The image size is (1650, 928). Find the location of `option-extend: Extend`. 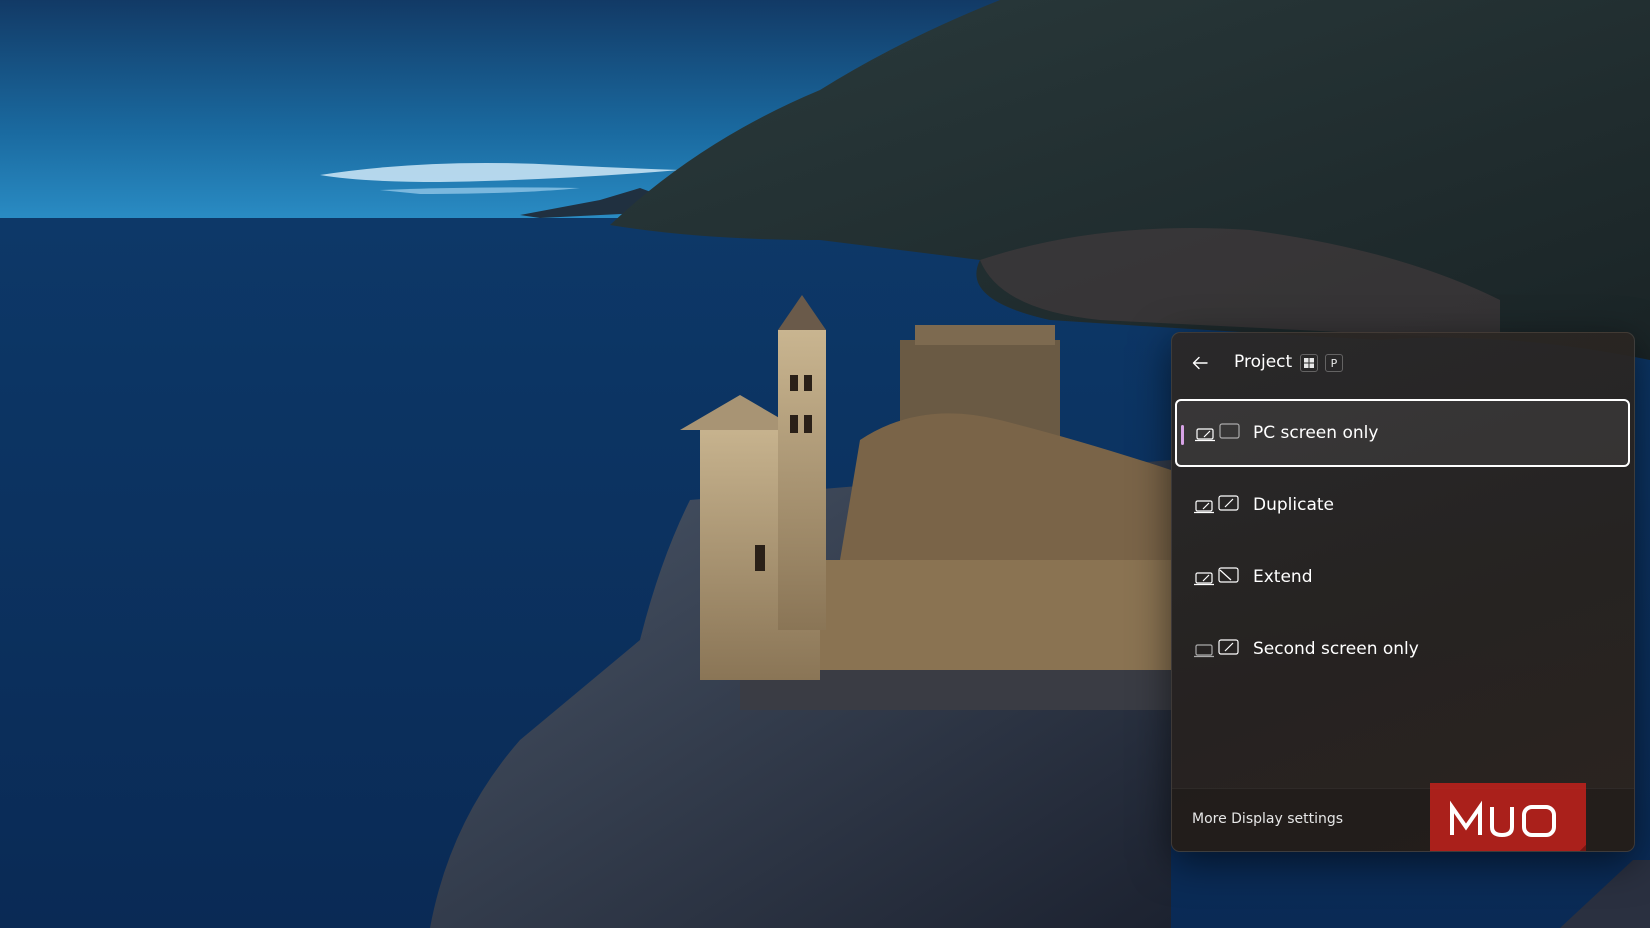

option-extend: Extend is located at coordinates (1402, 577).